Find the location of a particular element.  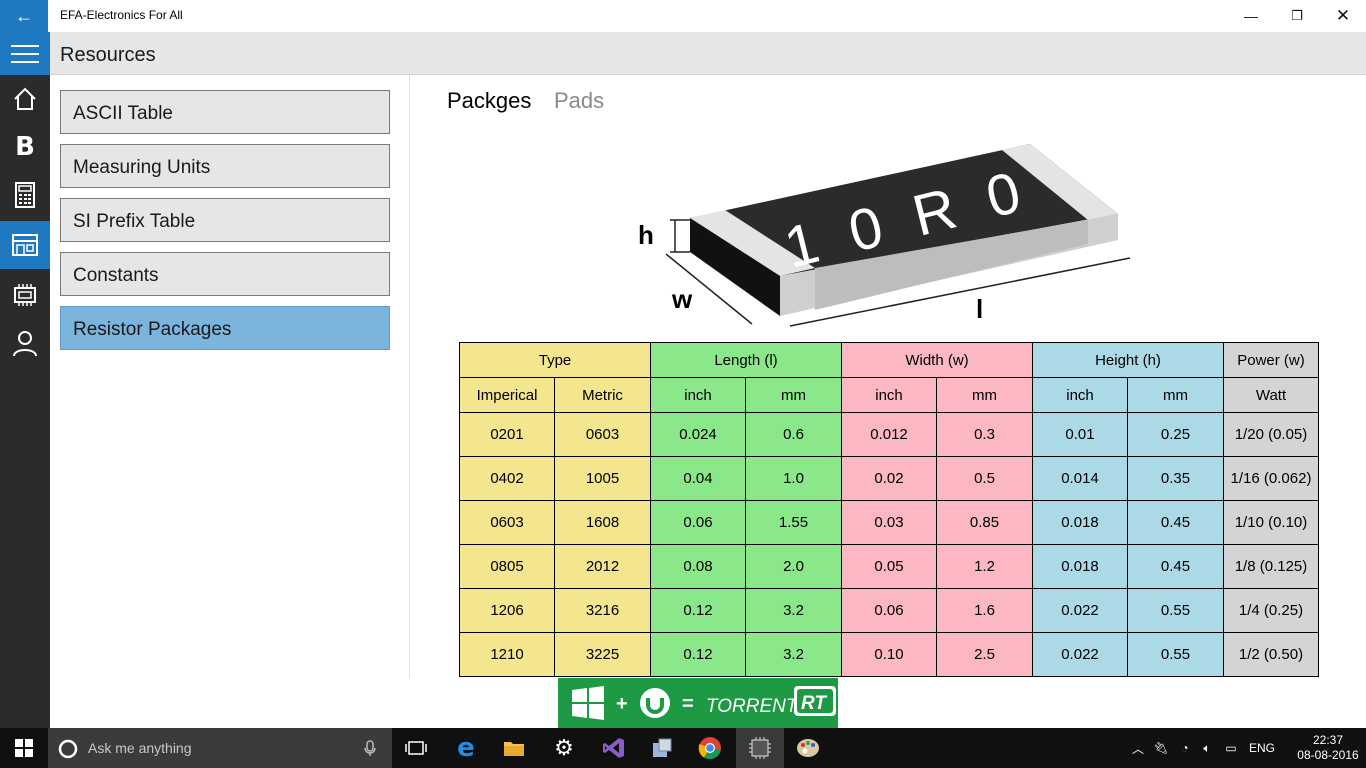

torrent-rt-promo-banner: + = TORRENT RT is located at coordinates (698, 703).